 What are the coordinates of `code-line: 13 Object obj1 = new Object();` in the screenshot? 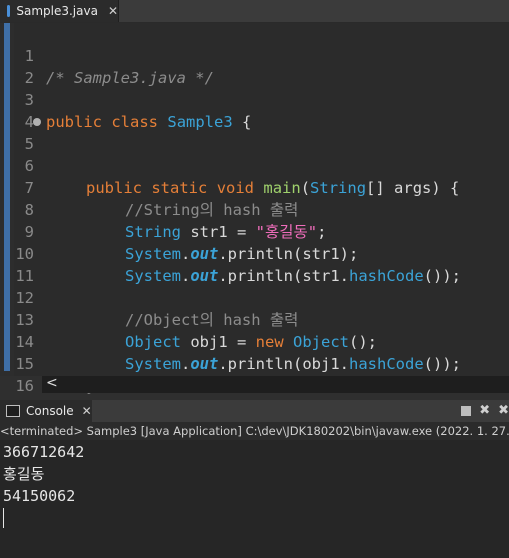 It's located at (254, 319).